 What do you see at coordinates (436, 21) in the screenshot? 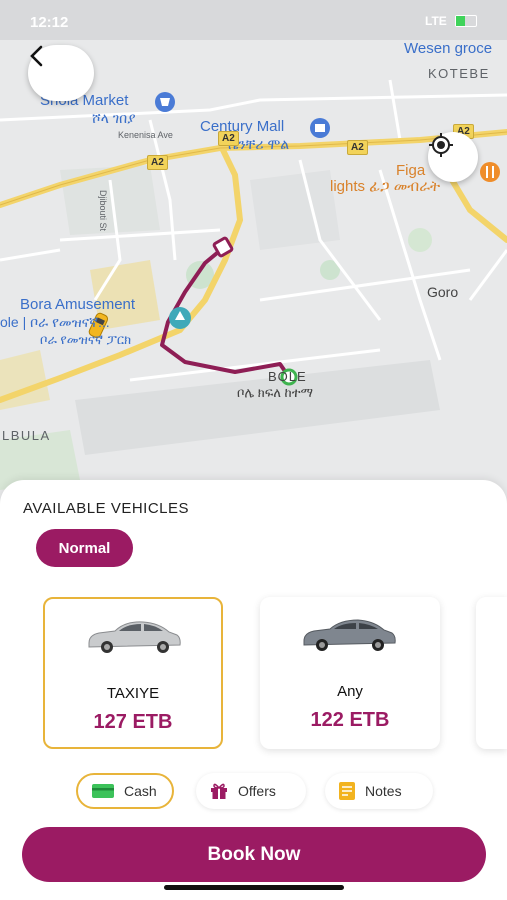
I see `status-network: LTE` at bounding box center [436, 21].